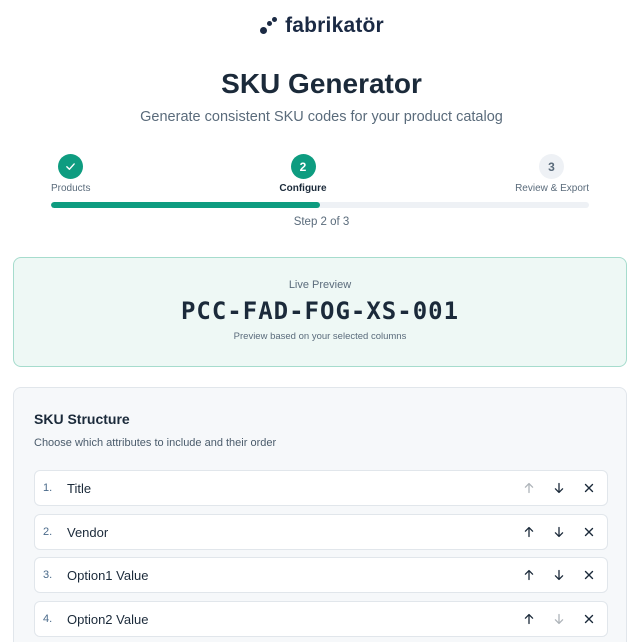  I want to click on attribute-row: 3. Option1 Value, so click(321, 575).